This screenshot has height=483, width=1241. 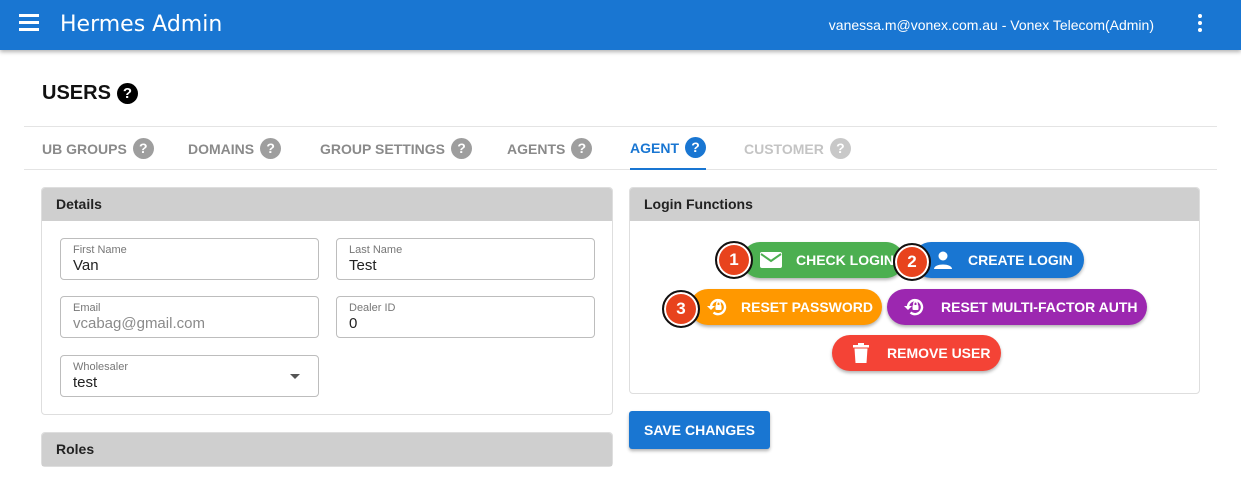 I want to click on tab-agent: AGENT ?, so click(x=668, y=148).